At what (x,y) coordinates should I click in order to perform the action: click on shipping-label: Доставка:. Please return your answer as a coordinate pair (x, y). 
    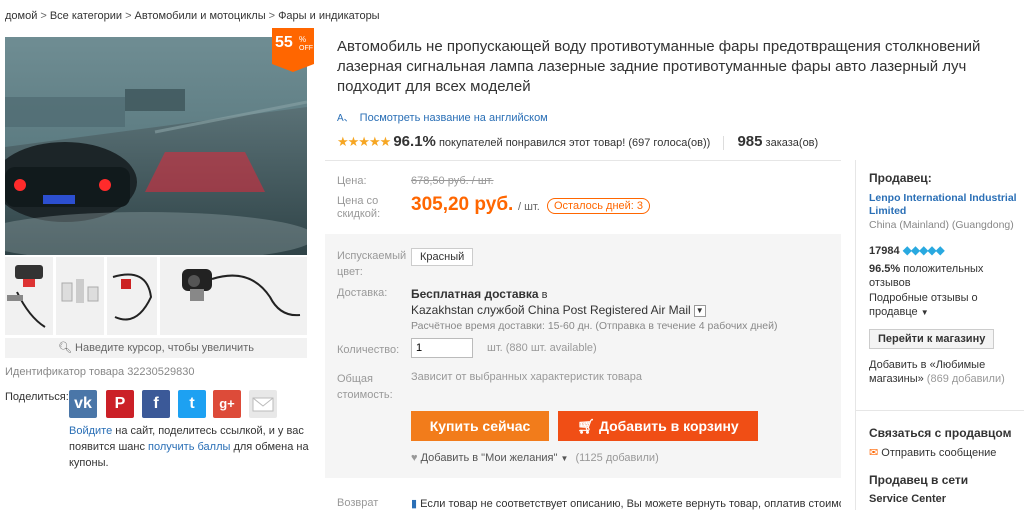
    Looking at the image, I should click on (362, 293).